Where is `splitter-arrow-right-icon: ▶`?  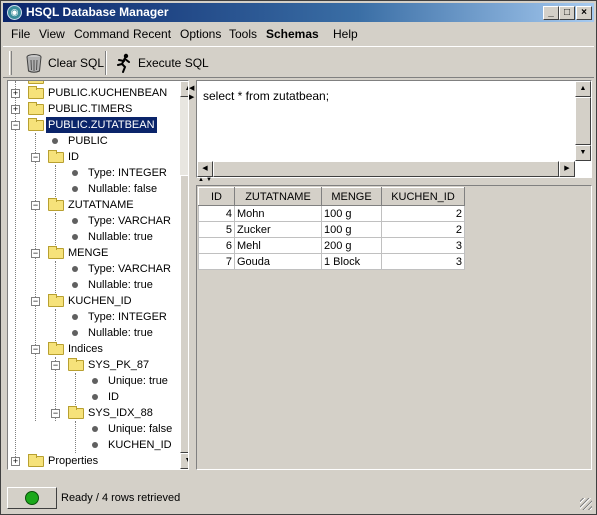
splitter-arrow-right-icon: ▶ is located at coordinates (191, 97).